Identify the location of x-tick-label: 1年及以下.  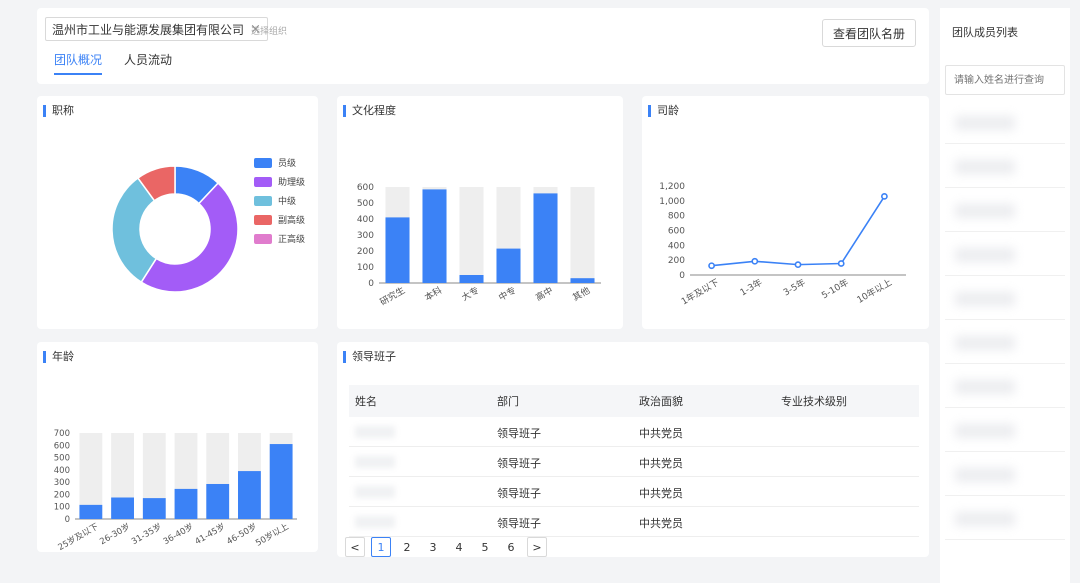
(700, 291).